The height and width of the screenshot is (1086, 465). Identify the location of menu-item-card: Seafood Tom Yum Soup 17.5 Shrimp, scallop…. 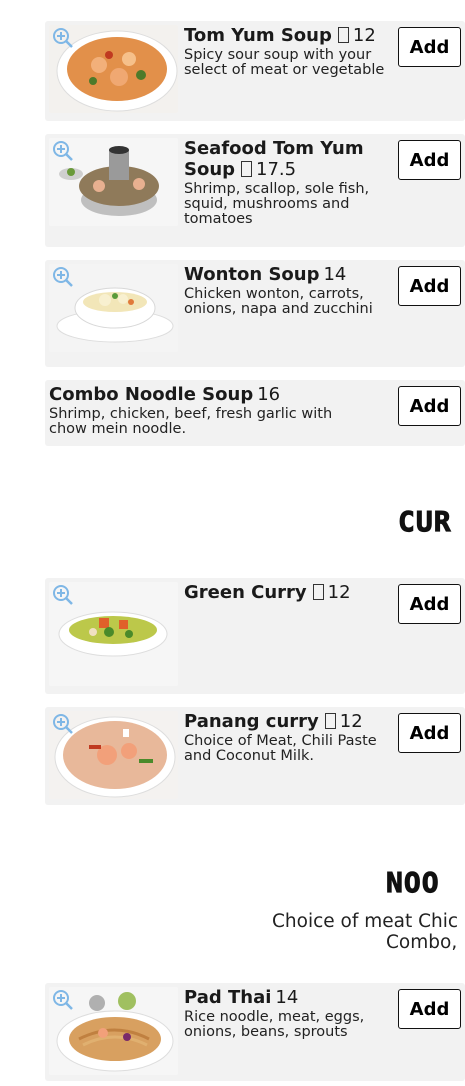
(255, 190).